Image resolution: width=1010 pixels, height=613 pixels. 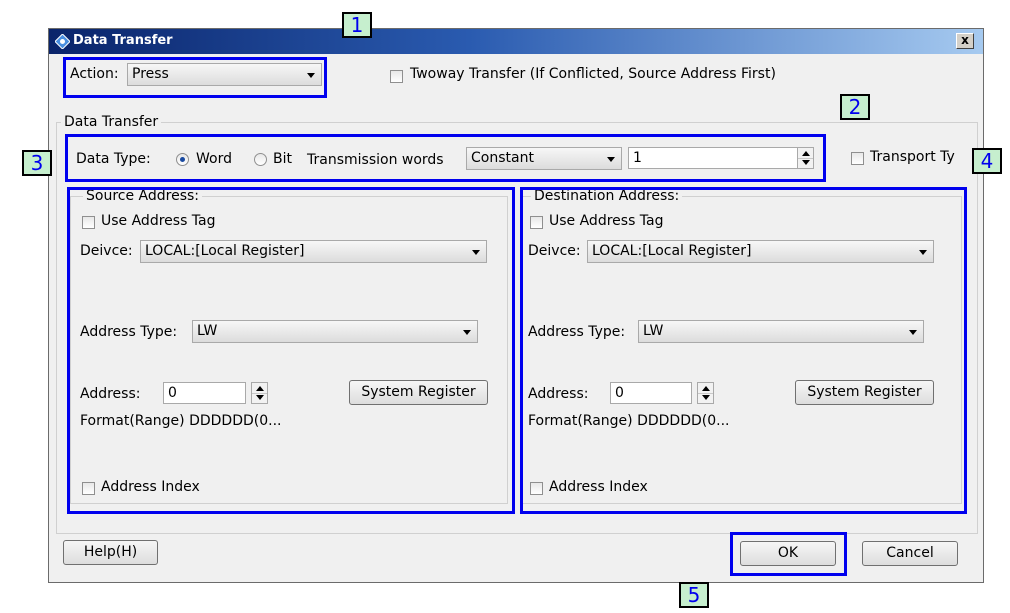 I want to click on callout-5: 5, so click(x=694, y=595).